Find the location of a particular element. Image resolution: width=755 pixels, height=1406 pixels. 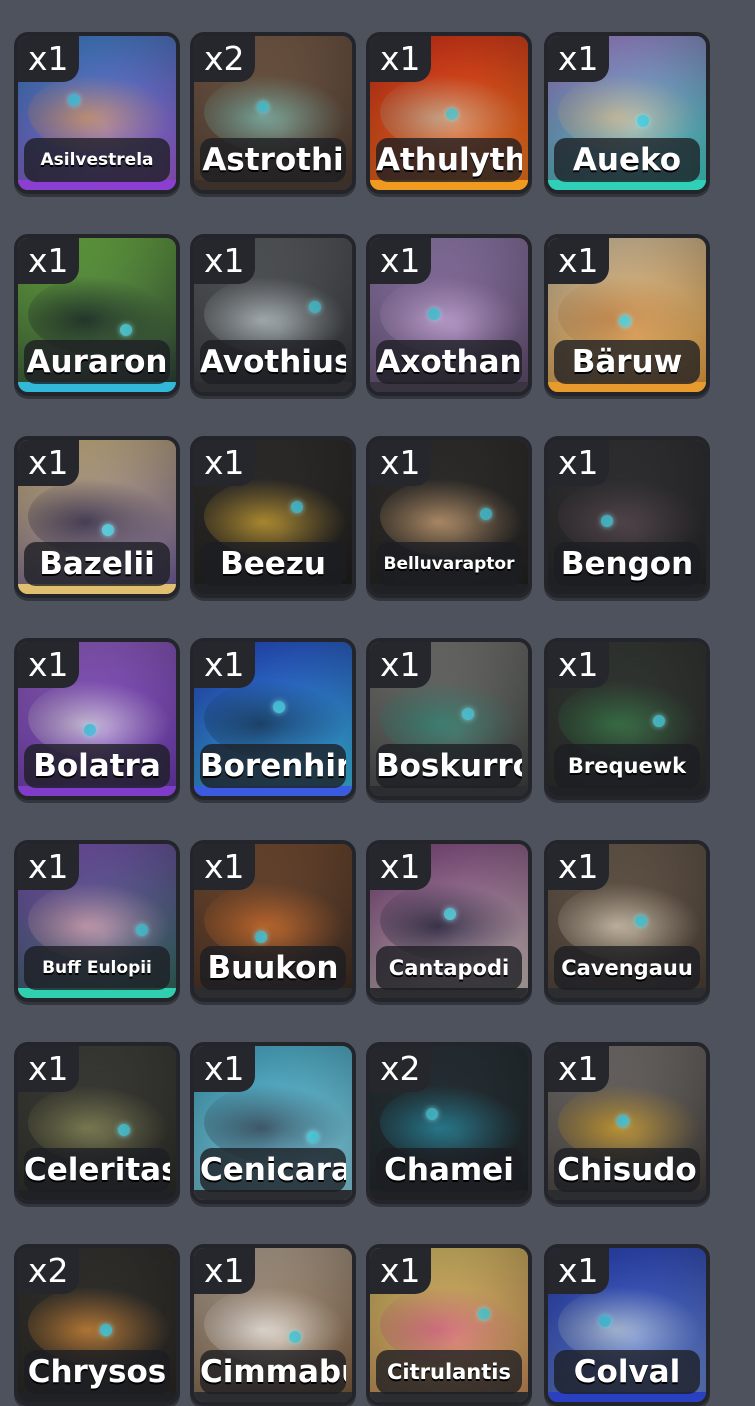

creature-name-label: Beezu is located at coordinates (273, 564).